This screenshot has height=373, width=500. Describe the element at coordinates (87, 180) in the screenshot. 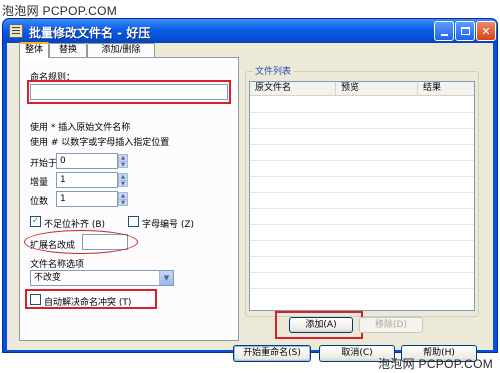

I see `increment-input: 1` at that location.